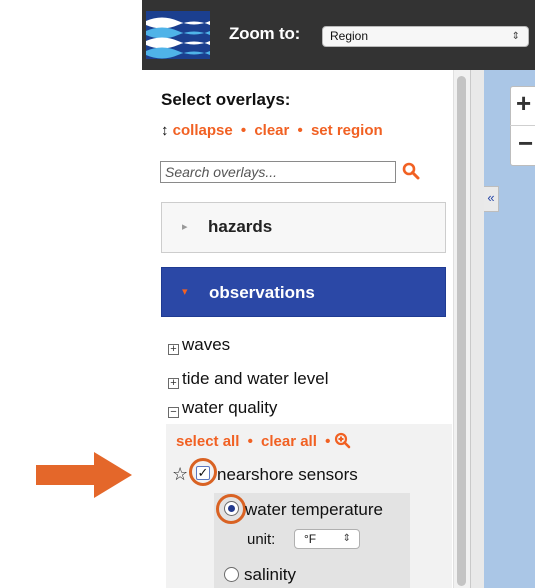 This screenshot has height=588, width=535. I want to click on clear-link: clear, so click(271, 130).